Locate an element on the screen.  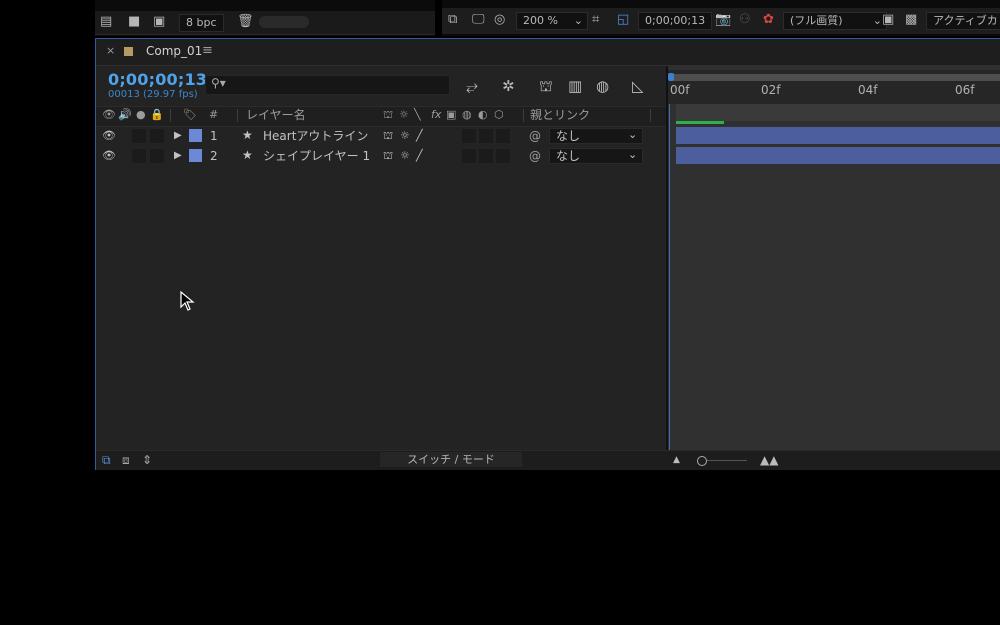
zoom-dropdown: 200 % ⌄ is located at coordinates (552, 21).